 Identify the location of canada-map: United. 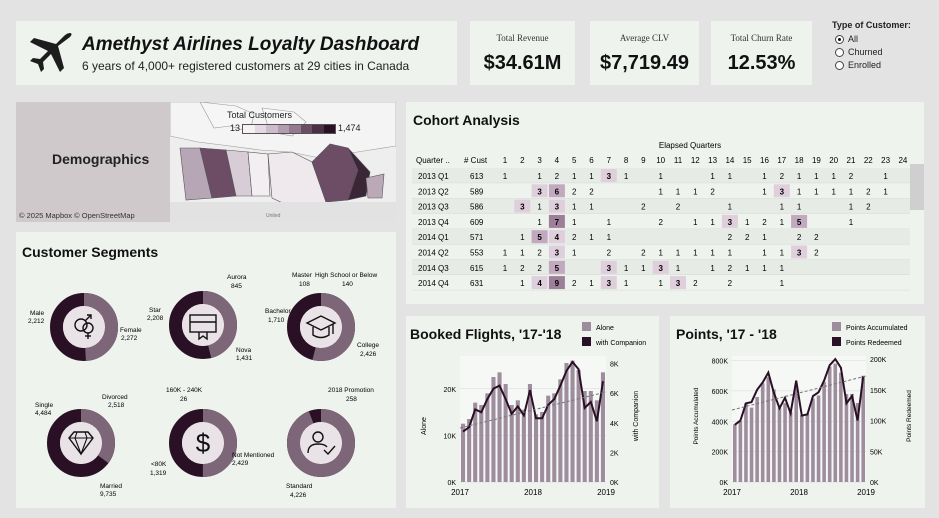
(283, 162).